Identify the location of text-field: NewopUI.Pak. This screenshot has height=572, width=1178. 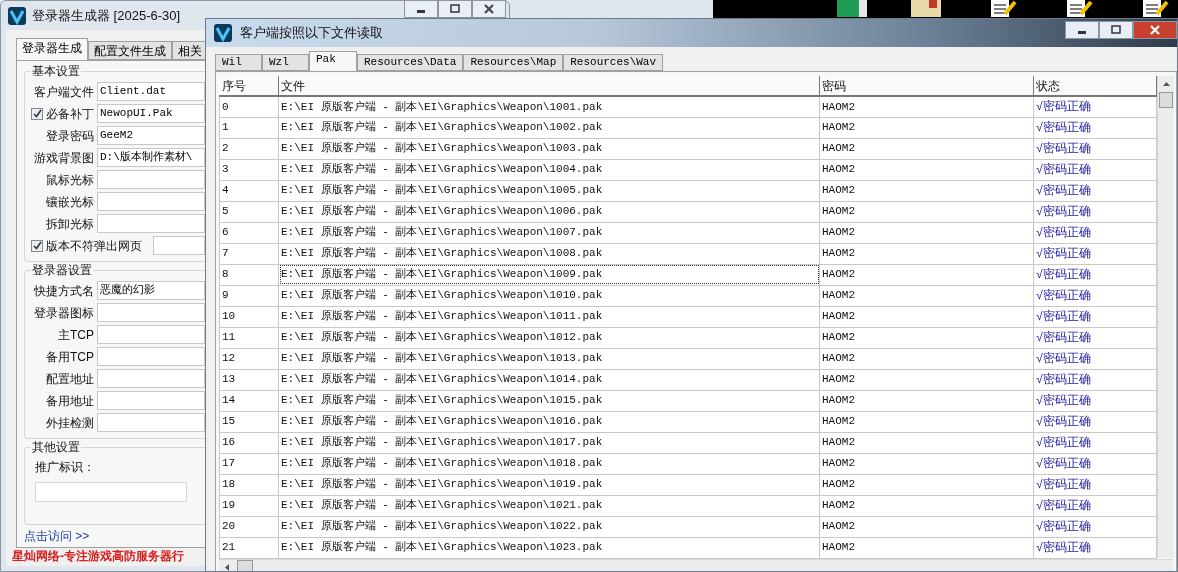
(151, 113).